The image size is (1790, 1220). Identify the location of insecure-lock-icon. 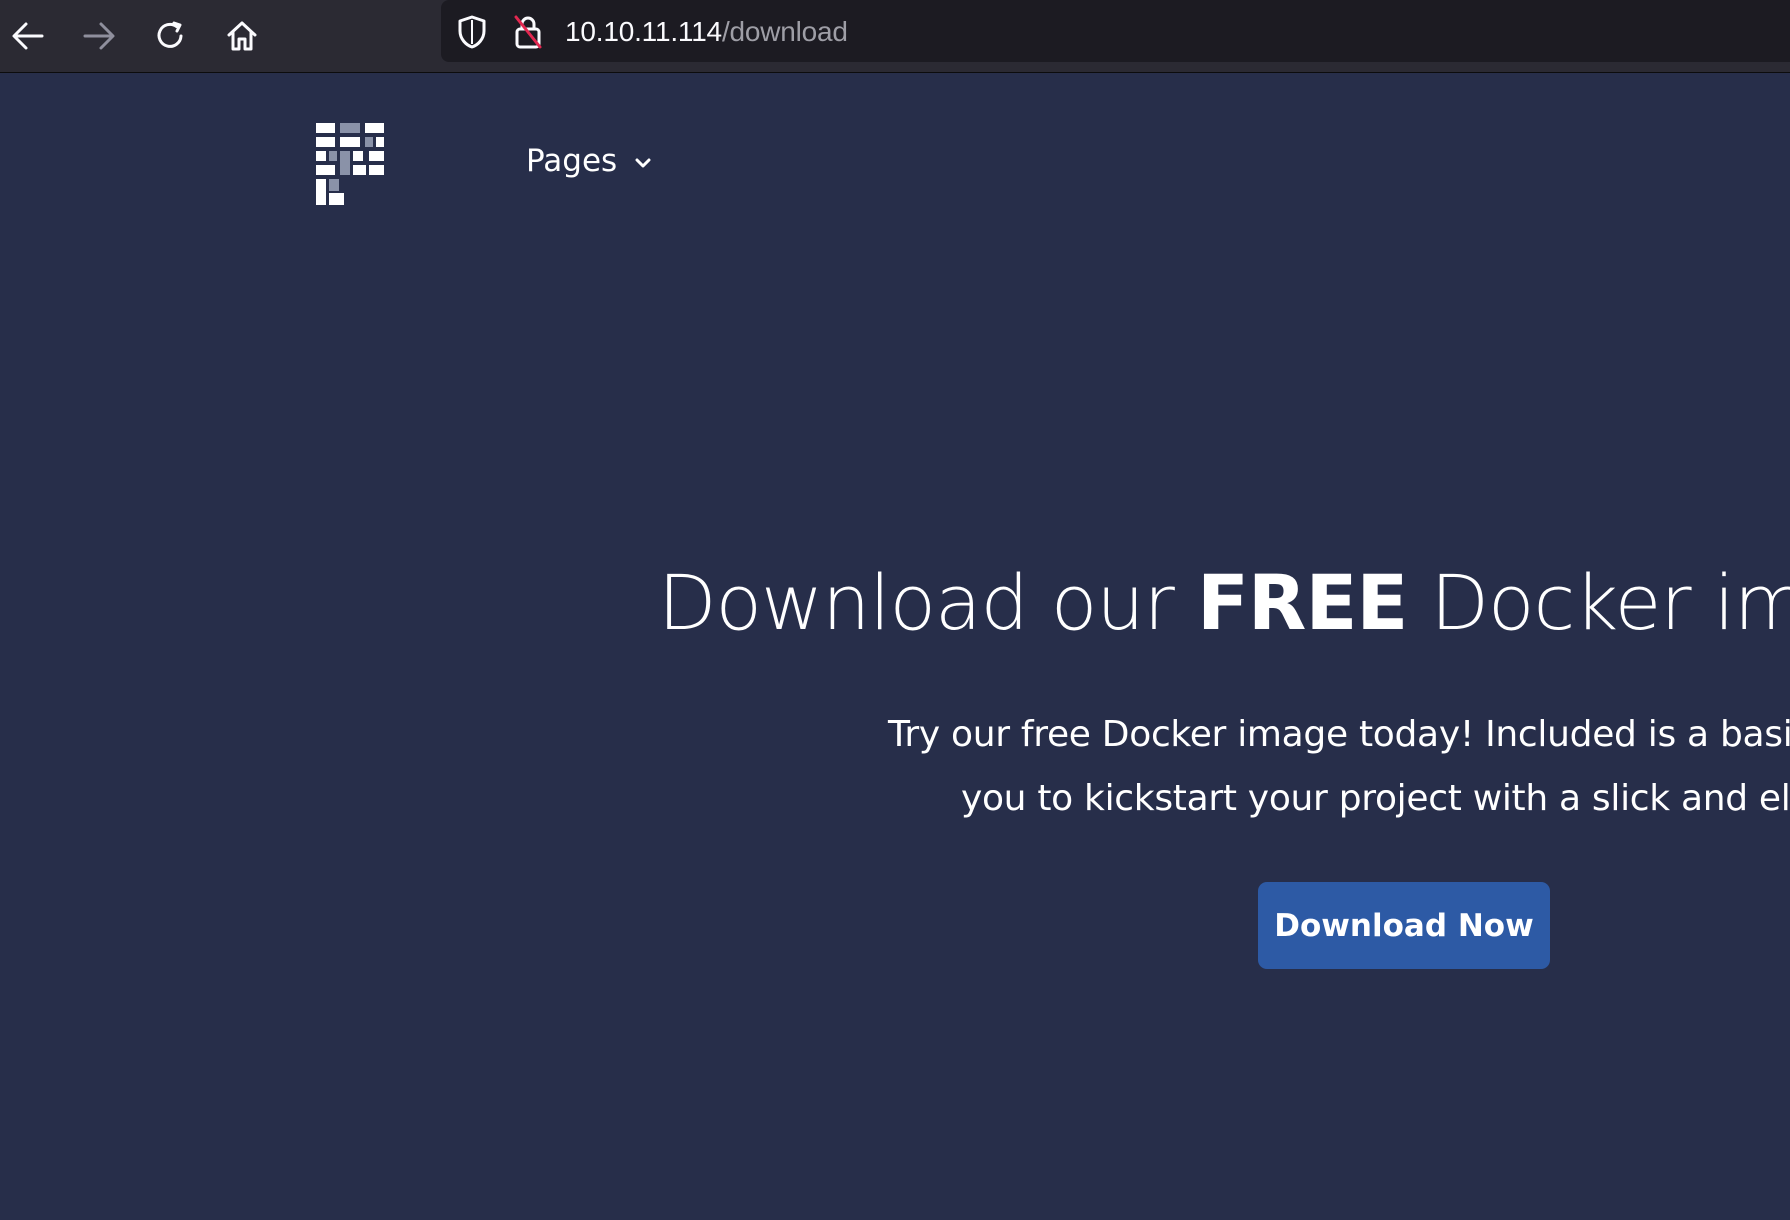
(528, 32).